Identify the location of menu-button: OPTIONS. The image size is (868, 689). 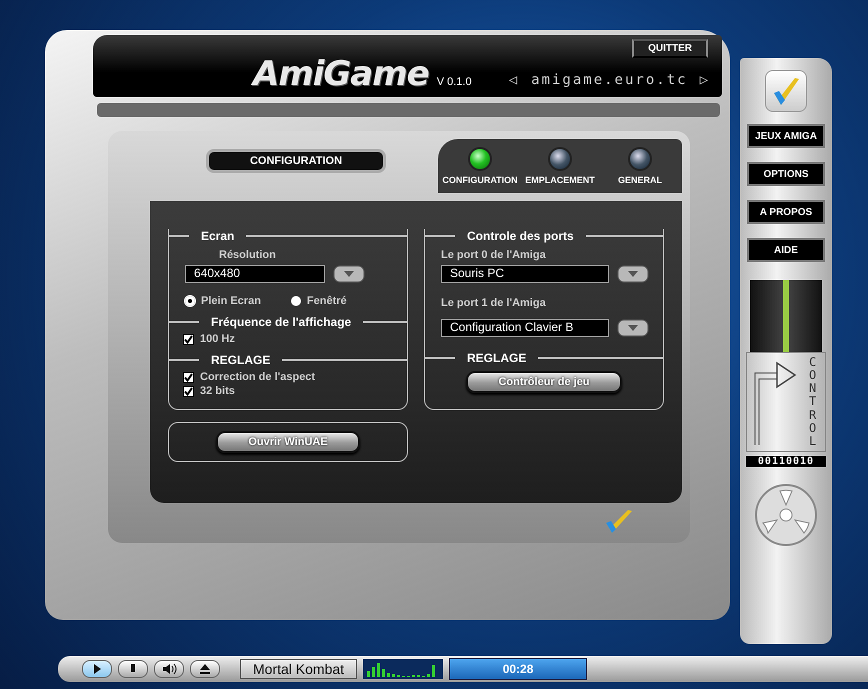
(786, 174).